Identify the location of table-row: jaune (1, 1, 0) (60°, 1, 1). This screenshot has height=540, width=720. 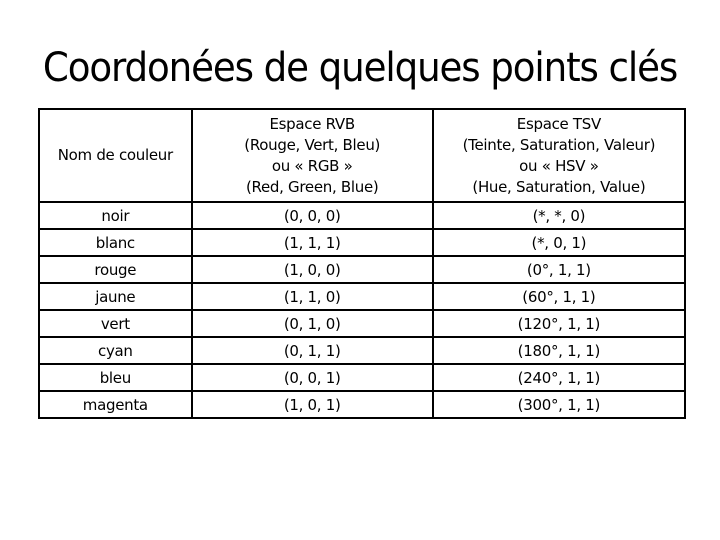
(362, 296).